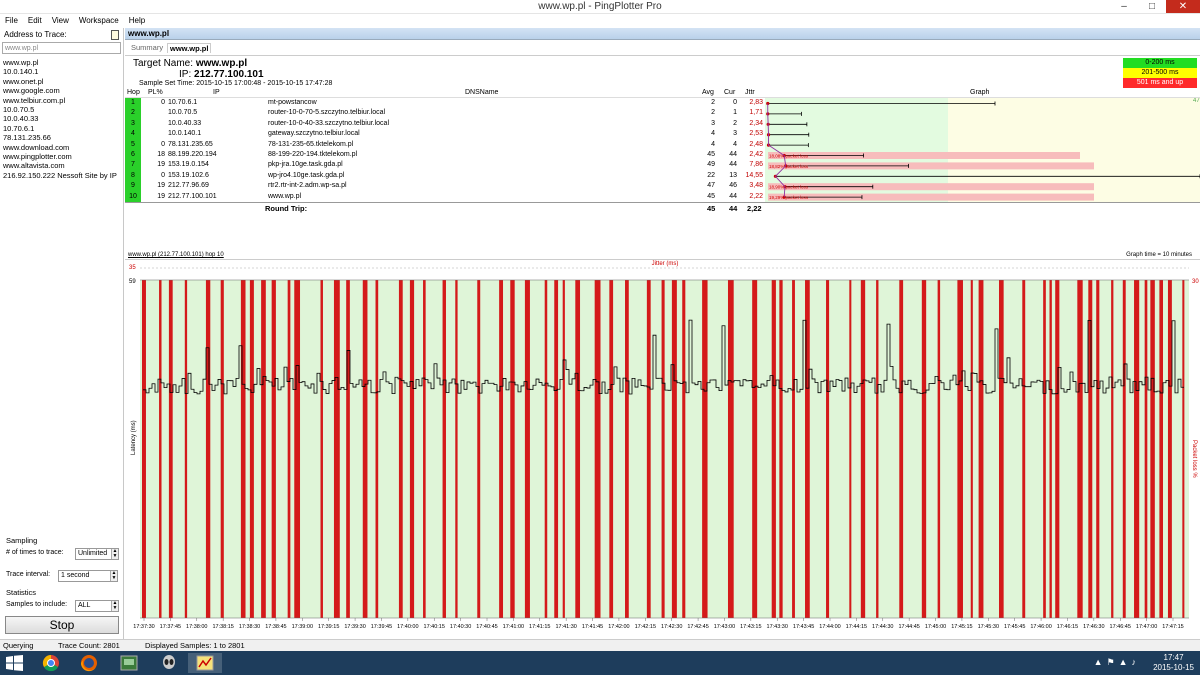 The height and width of the screenshot is (675, 1200). I want to click on chevron-up-icon: ▲, so click(1100, 662).